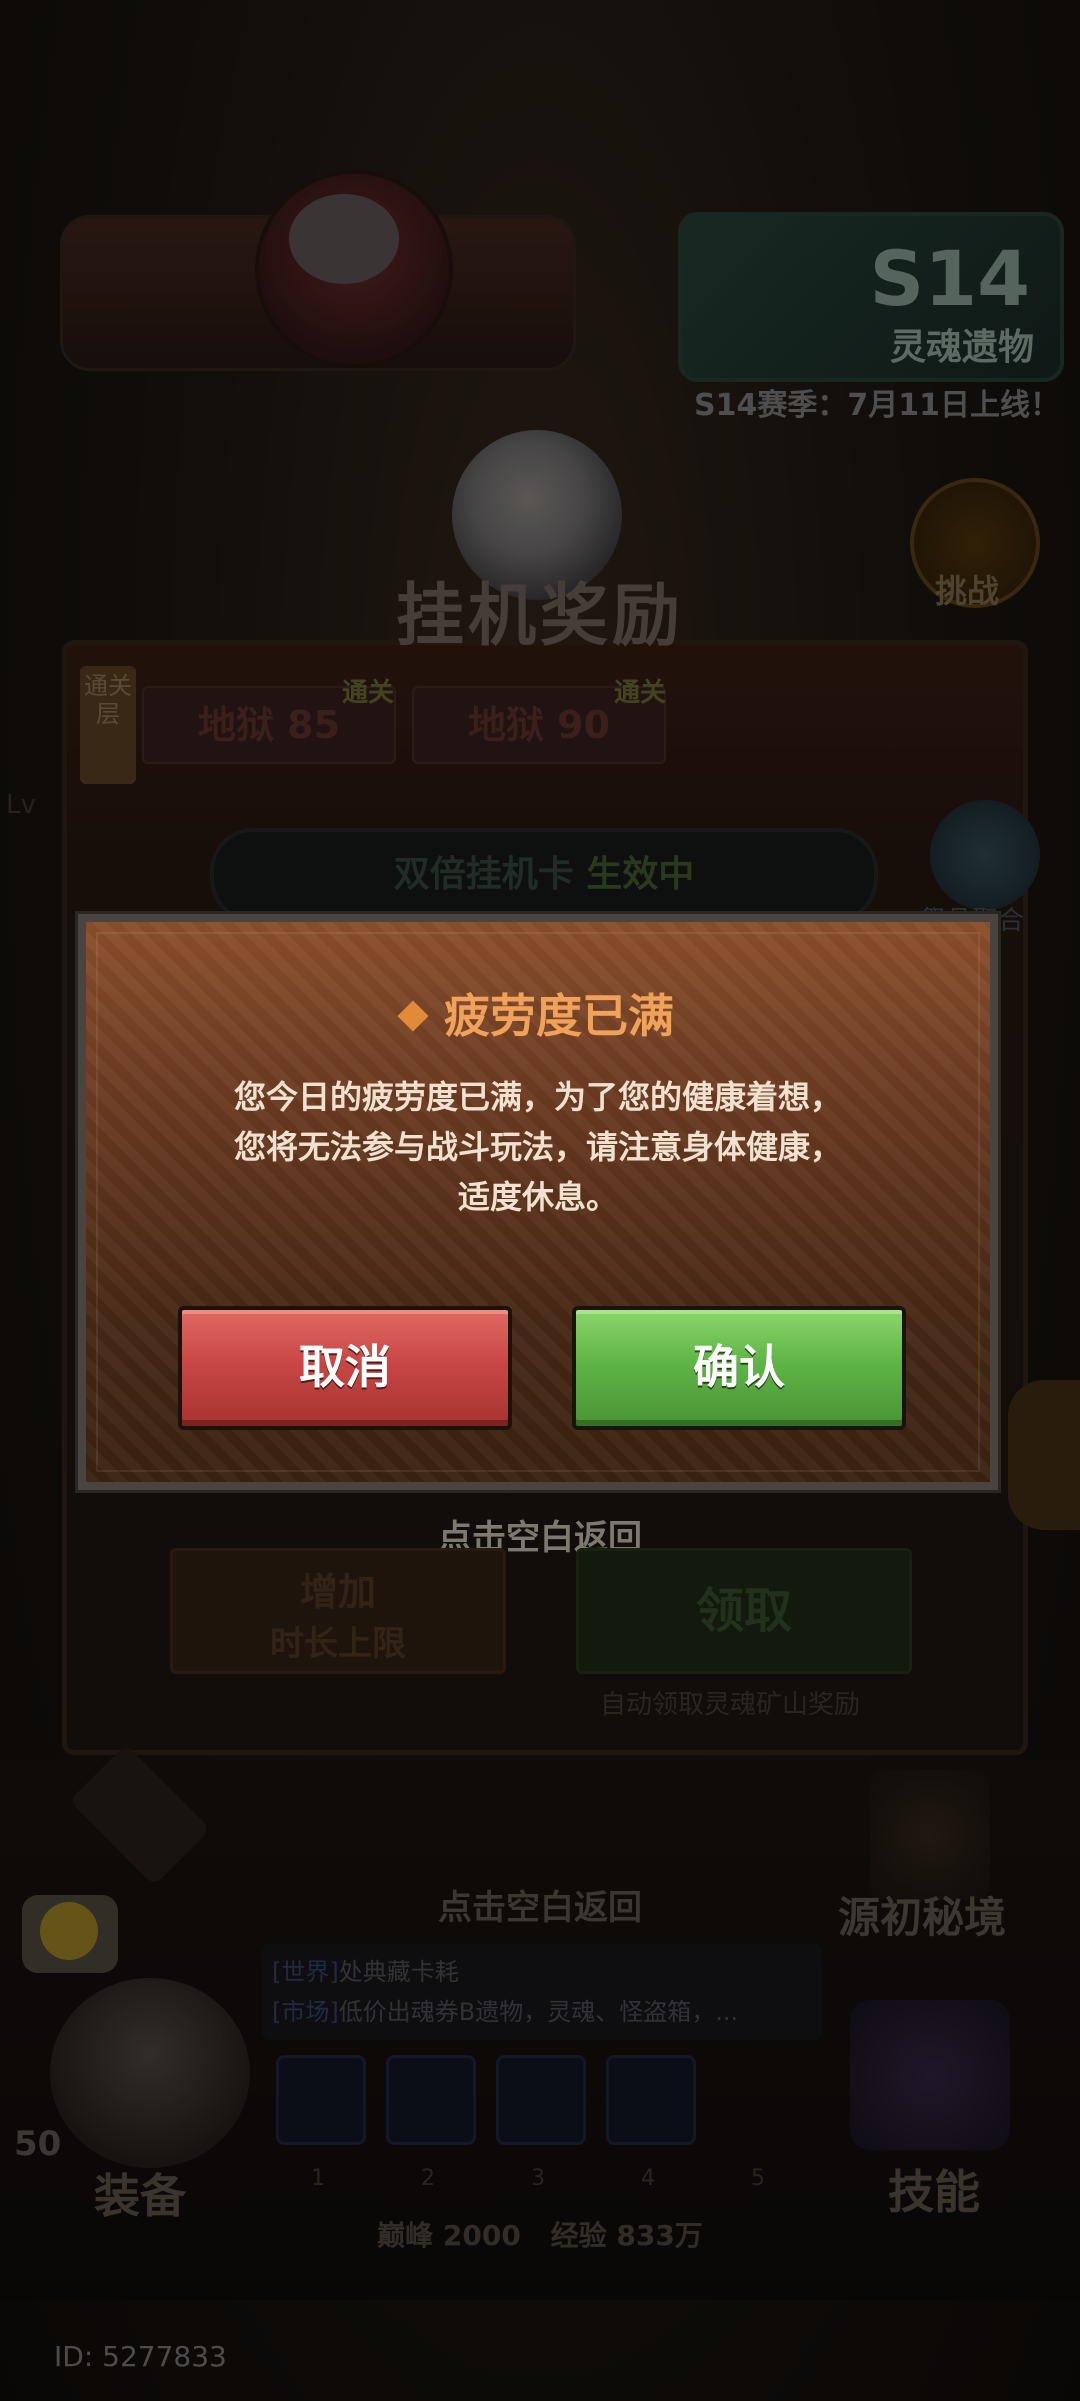 The image size is (1080, 2401). What do you see at coordinates (559, 1016) in the screenshot?
I see `dialog-title-text: 疲劳度已满` at bounding box center [559, 1016].